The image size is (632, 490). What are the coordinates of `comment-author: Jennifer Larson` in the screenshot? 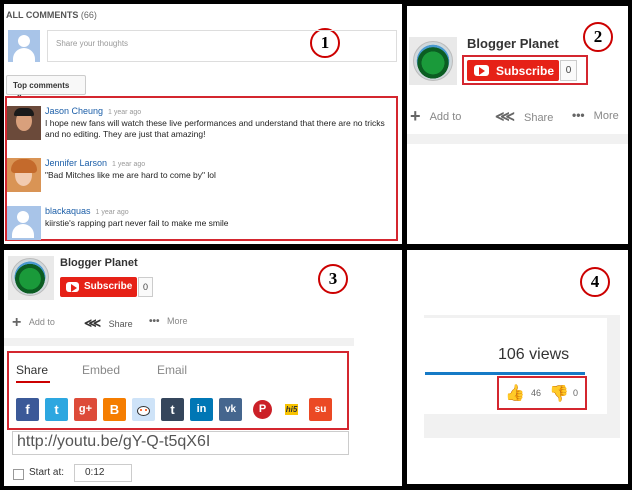 It's located at (76, 163).